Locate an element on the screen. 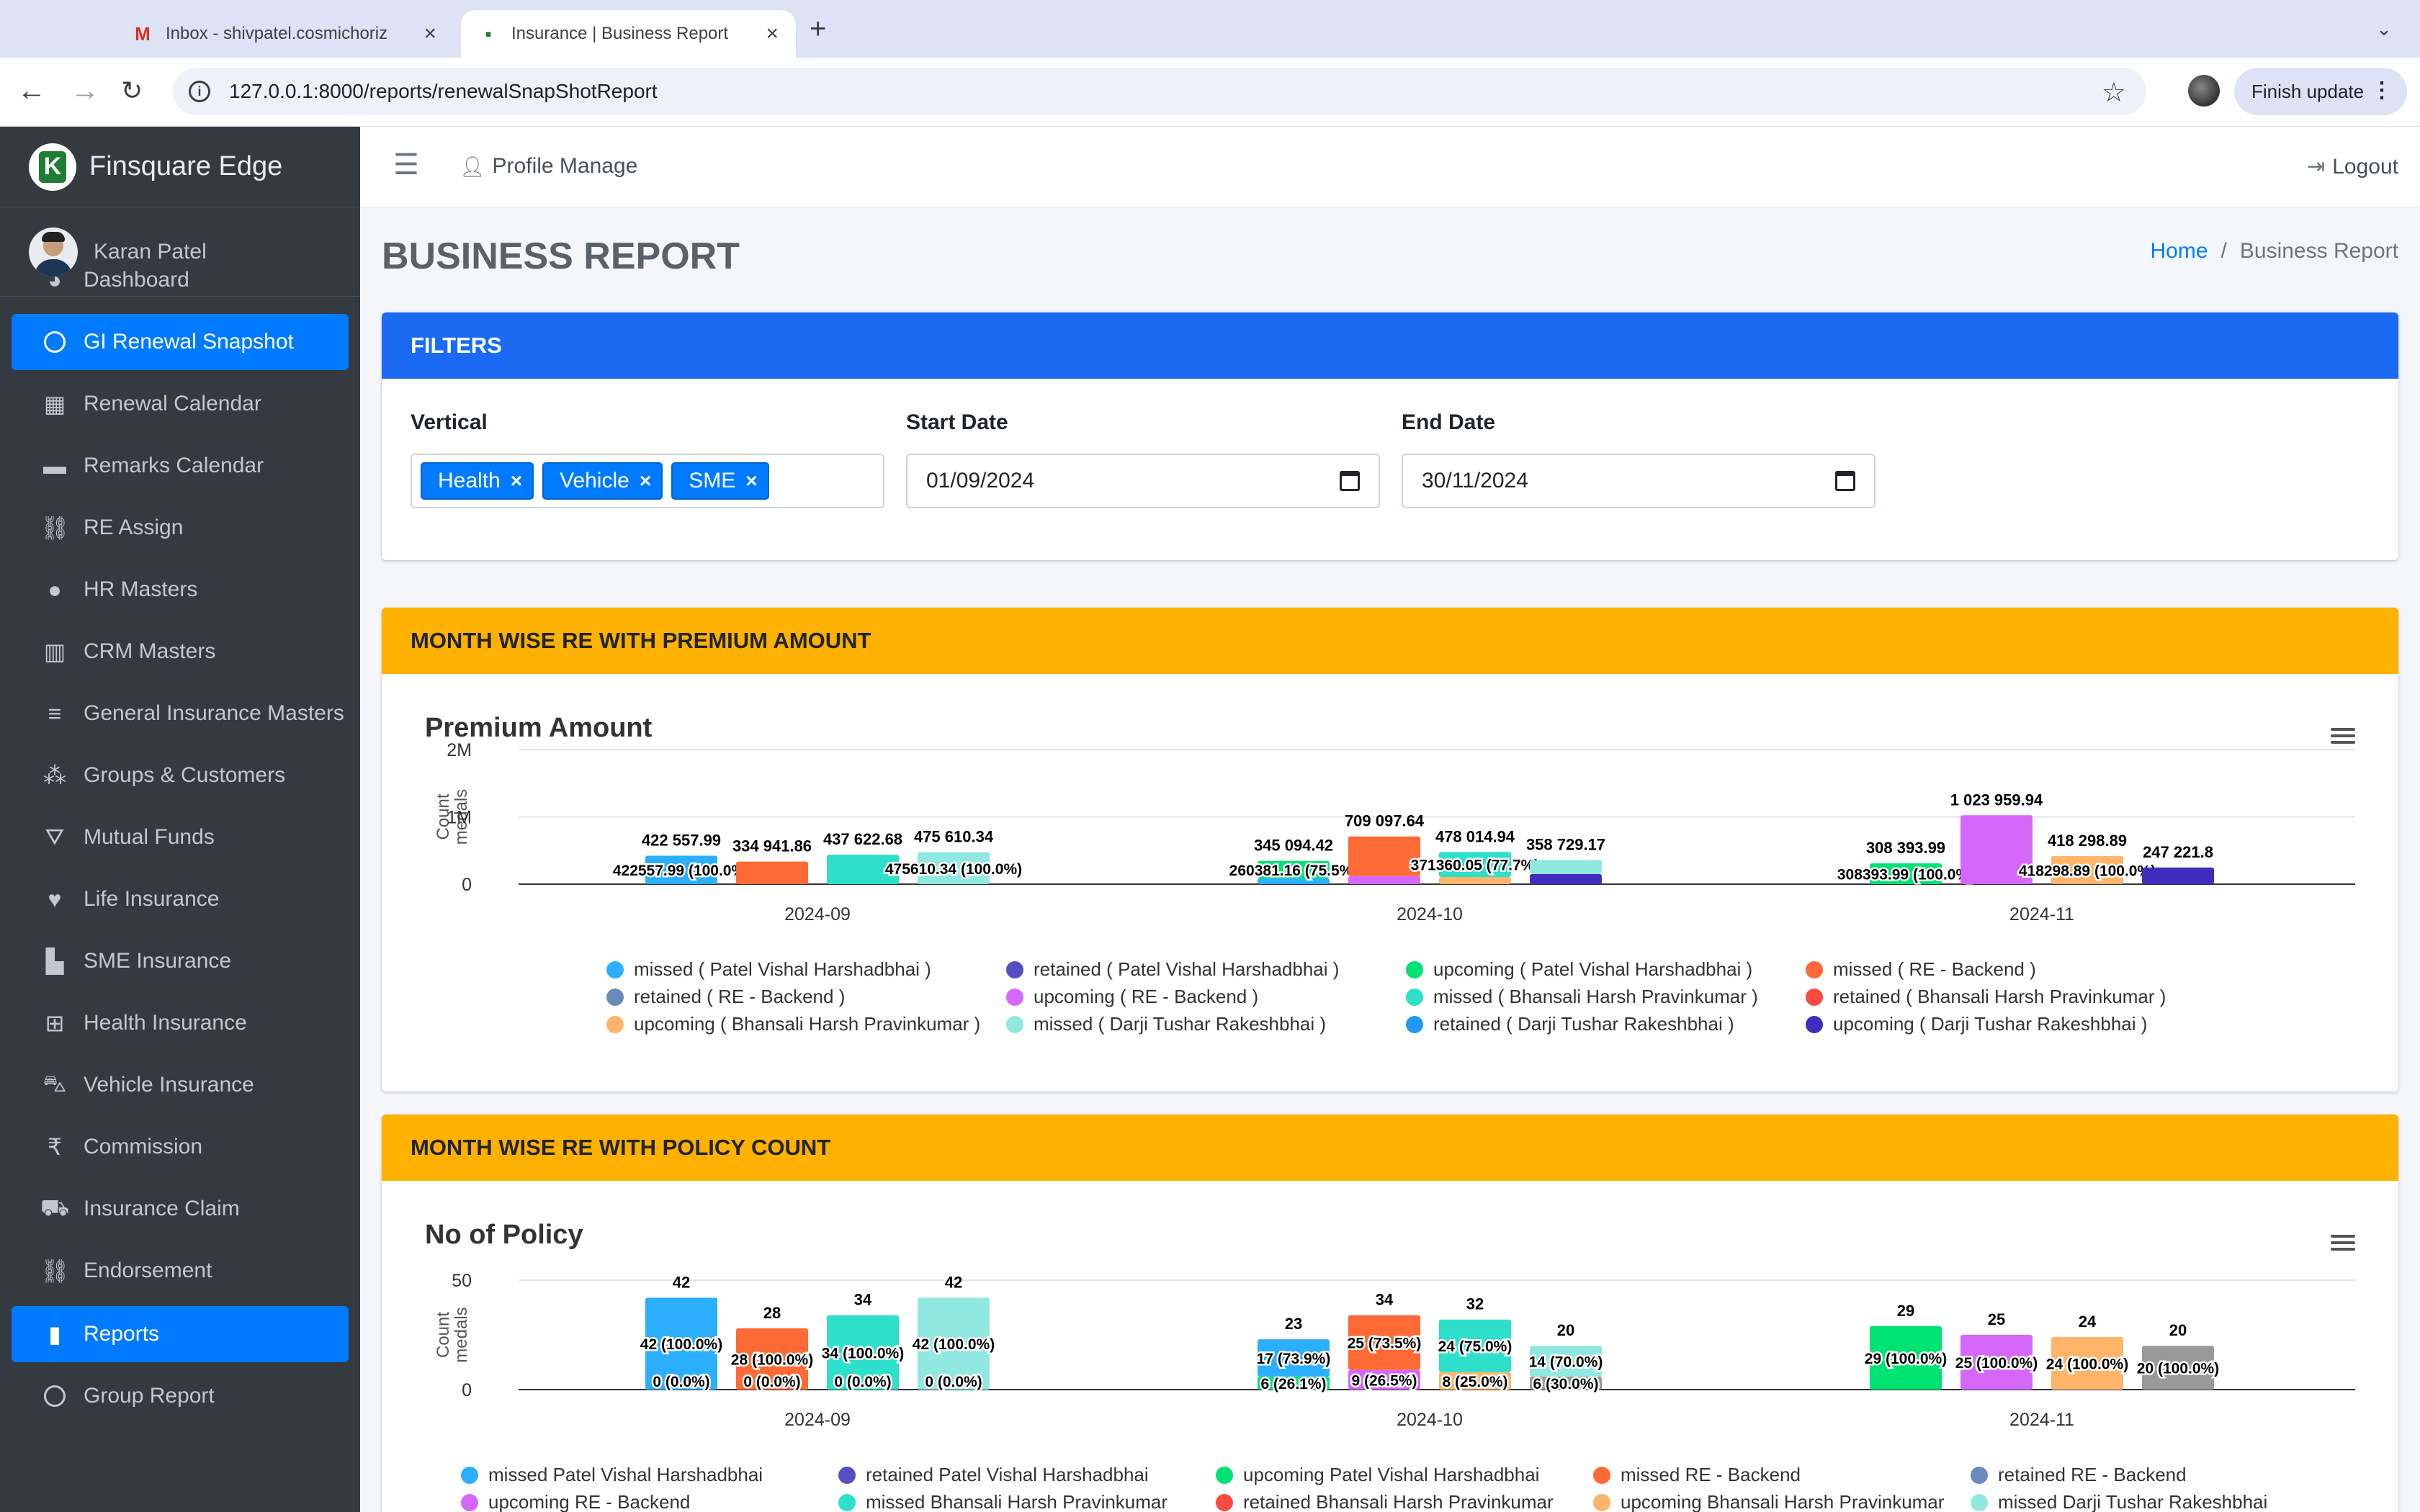 This screenshot has height=1512, width=2420. ambulance-icon: ⛟ is located at coordinates (55, 1207).